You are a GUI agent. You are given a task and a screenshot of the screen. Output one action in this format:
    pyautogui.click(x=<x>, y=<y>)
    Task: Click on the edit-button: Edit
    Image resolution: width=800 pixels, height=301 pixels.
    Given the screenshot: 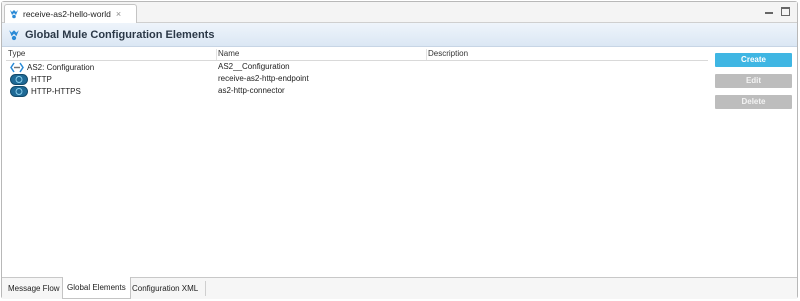 What is the action you would take?
    pyautogui.click(x=753, y=81)
    